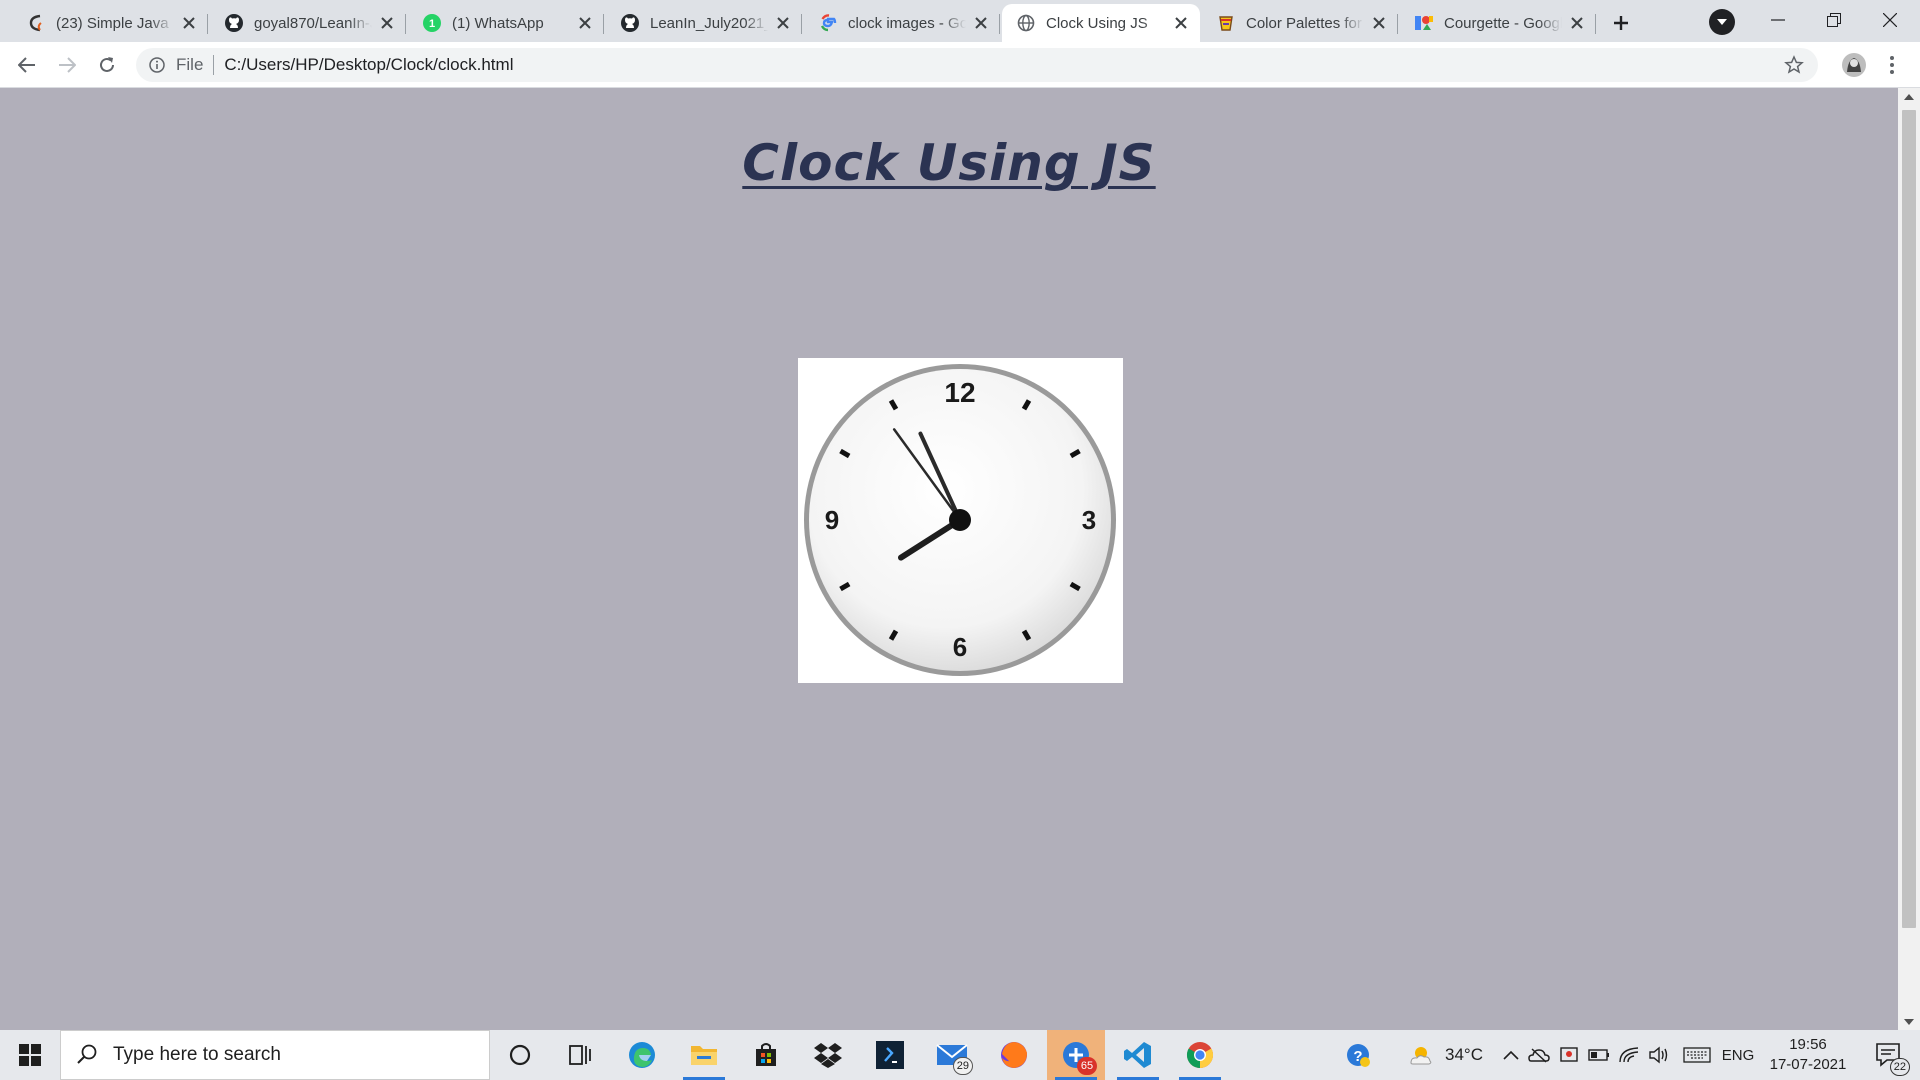  I want to click on analog-clock: 12 3 6 9, so click(960, 520).